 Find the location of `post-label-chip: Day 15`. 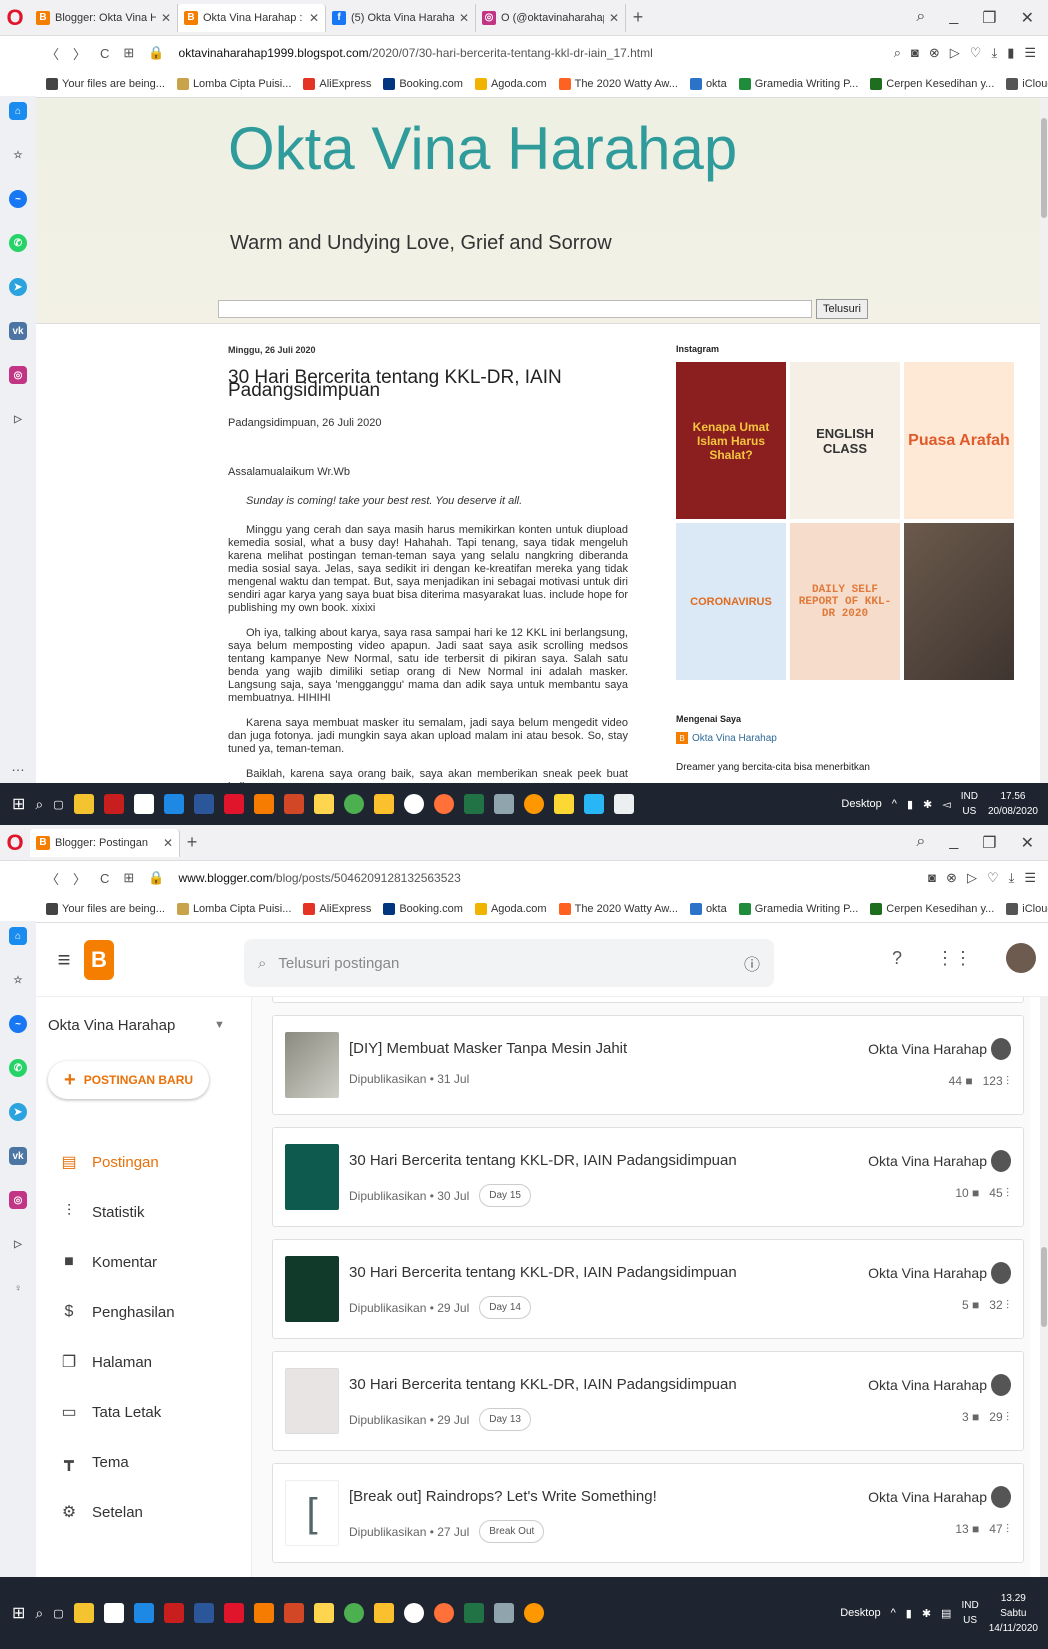

post-label-chip: Day 15 is located at coordinates (505, 1195).